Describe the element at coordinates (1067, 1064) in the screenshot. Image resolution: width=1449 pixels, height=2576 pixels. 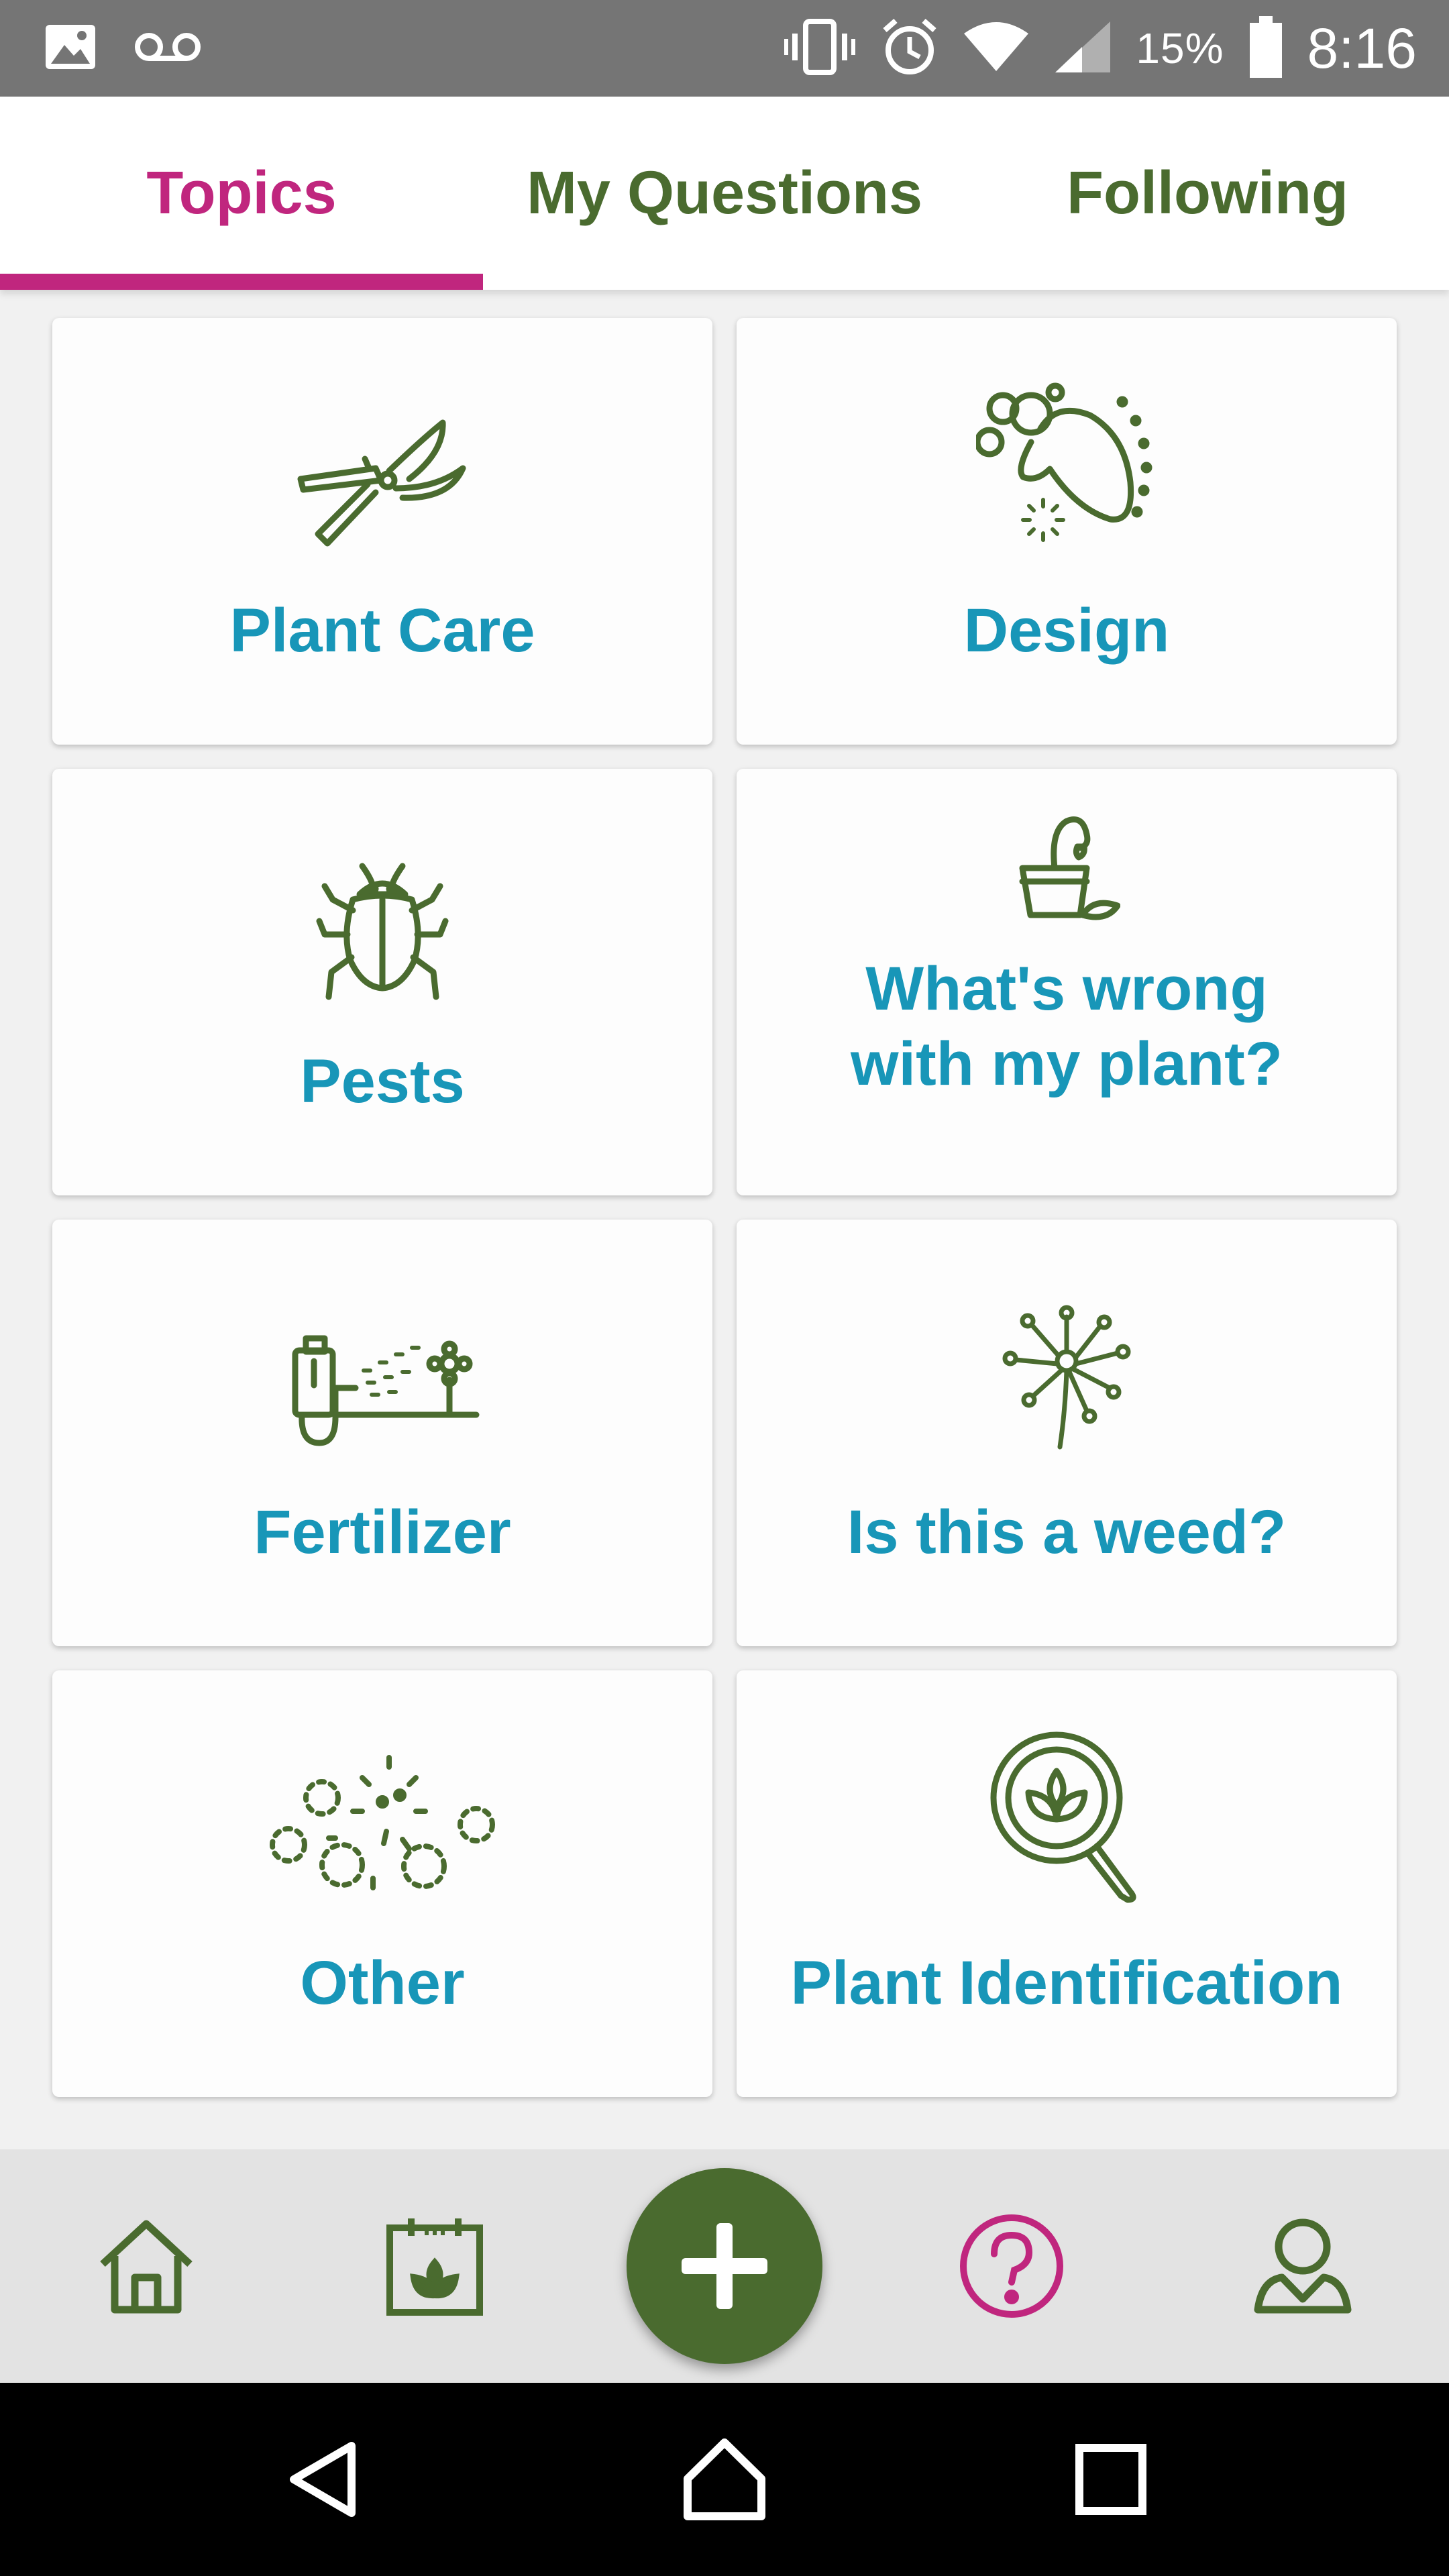
I see `topic-label: with my plant?` at that location.